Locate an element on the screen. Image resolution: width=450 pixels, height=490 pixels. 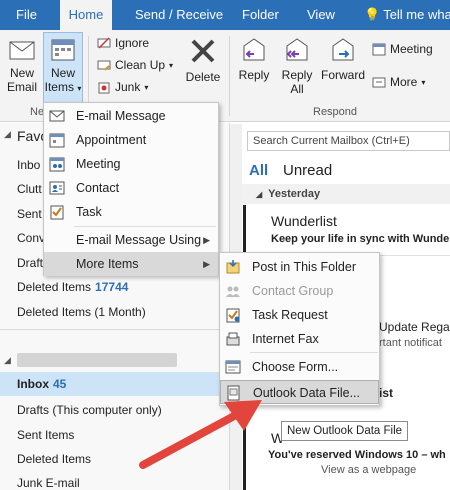
menu-item-post-in-folder: Post in This Folder is located at coordinates (299, 267).